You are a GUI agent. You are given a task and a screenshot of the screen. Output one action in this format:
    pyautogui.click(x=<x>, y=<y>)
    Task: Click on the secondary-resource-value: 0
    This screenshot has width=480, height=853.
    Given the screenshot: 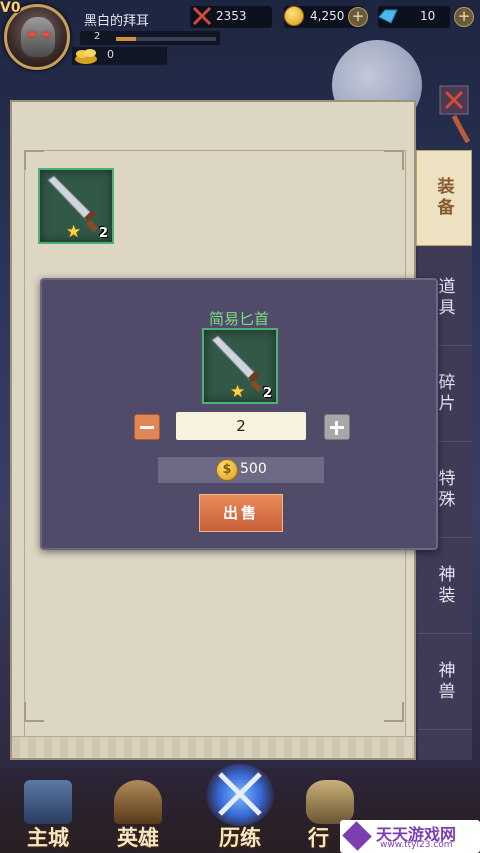 What is the action you would take?
    pyautogui.click(x=110, y=54)
    